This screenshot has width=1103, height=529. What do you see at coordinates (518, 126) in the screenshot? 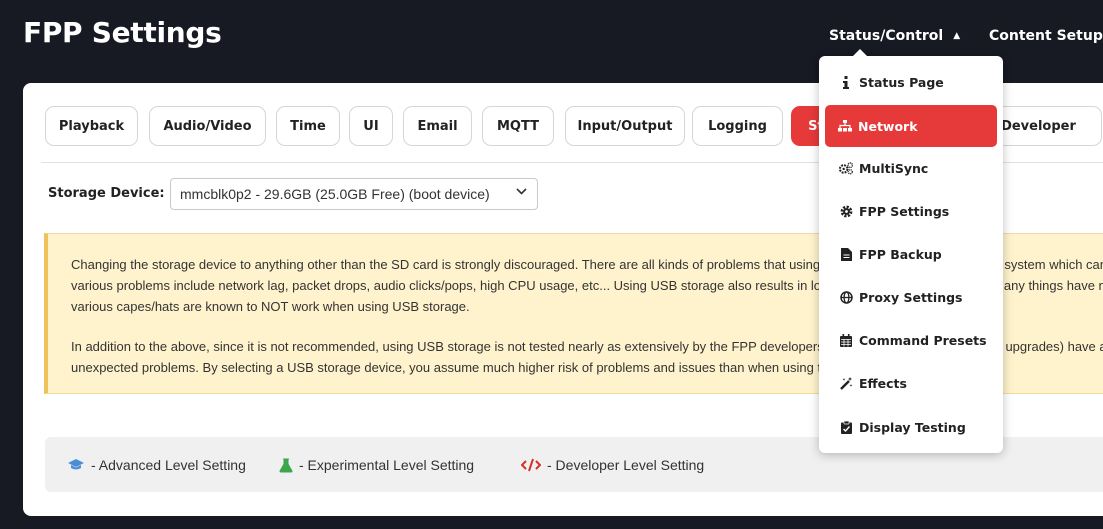
I see `tab-mqtt: MQTT` at bounding box center [518, 126].